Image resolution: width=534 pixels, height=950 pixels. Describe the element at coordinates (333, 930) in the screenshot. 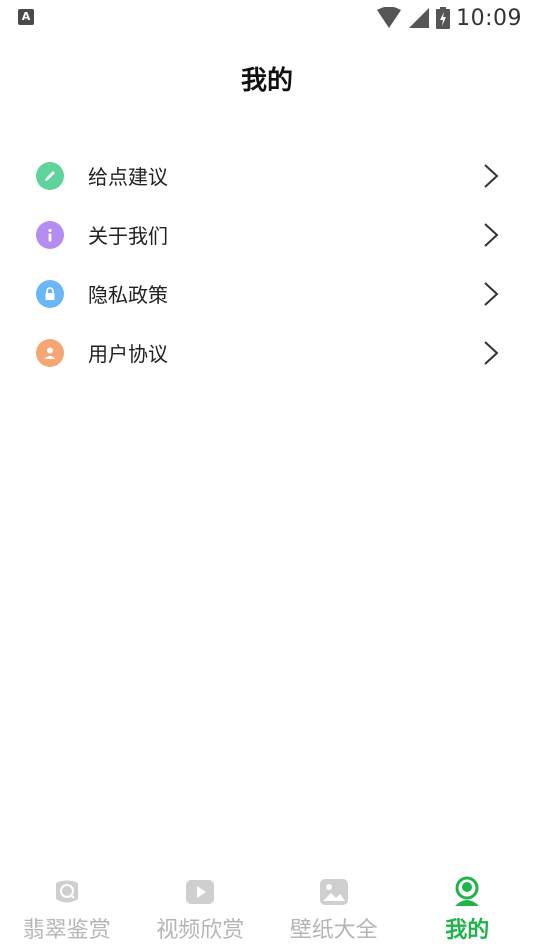

I see `tab-label: 壁纸大全` at that location.